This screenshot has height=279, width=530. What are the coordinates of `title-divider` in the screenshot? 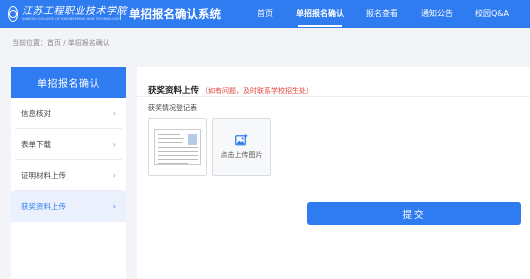 It's located at (333, 96).